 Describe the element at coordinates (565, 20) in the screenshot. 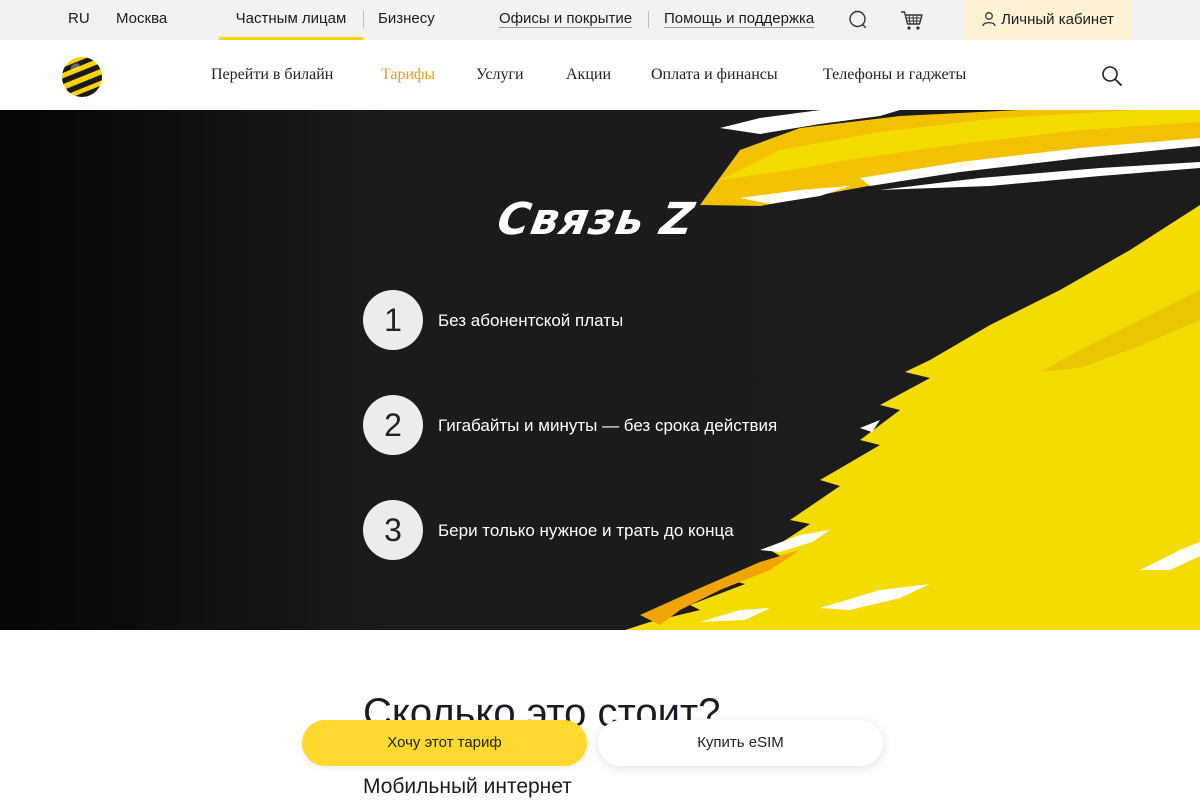

I see `offices-link: Офисы и покрытие` at that location.